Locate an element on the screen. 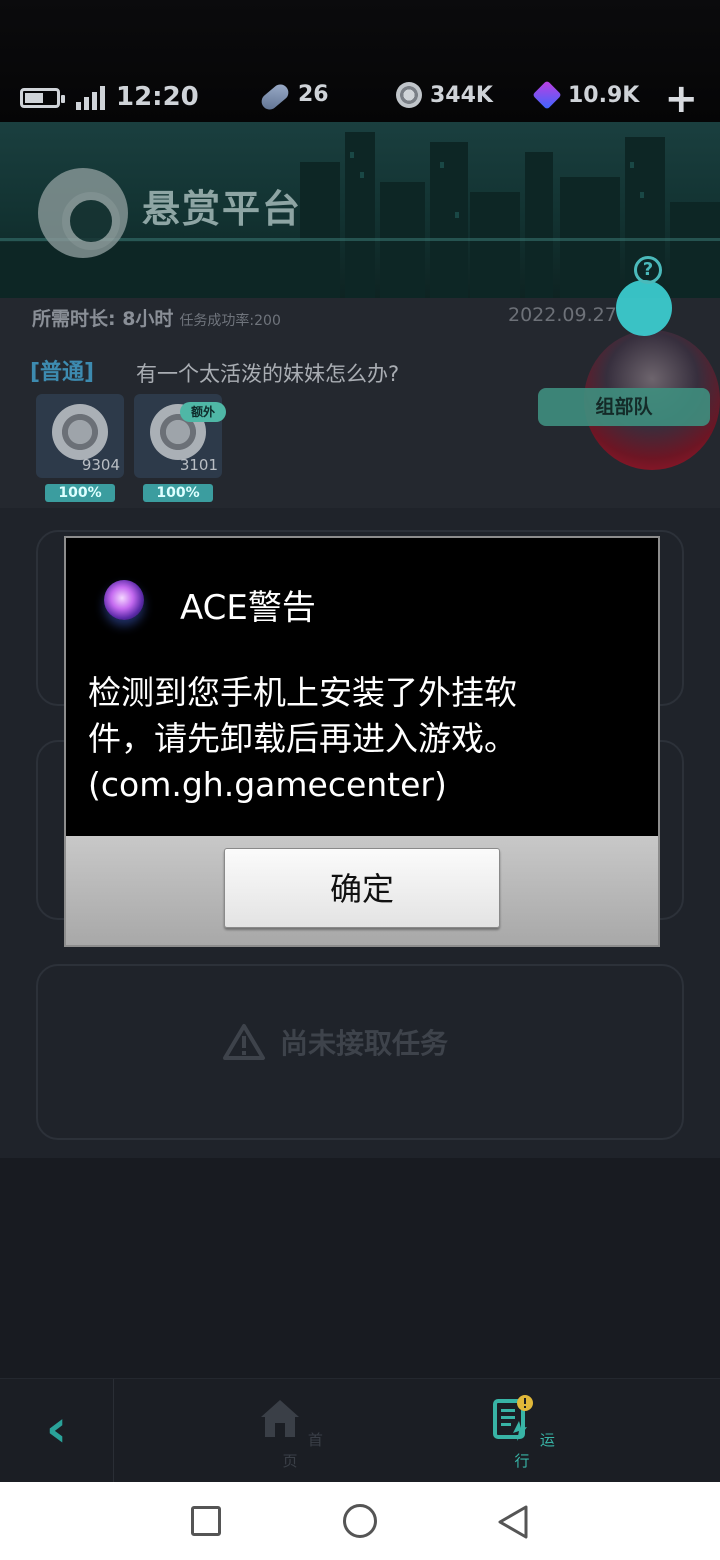 The image size is (720, 1560). page-title: 悬赏平台 is located at coordinates (222, 209).